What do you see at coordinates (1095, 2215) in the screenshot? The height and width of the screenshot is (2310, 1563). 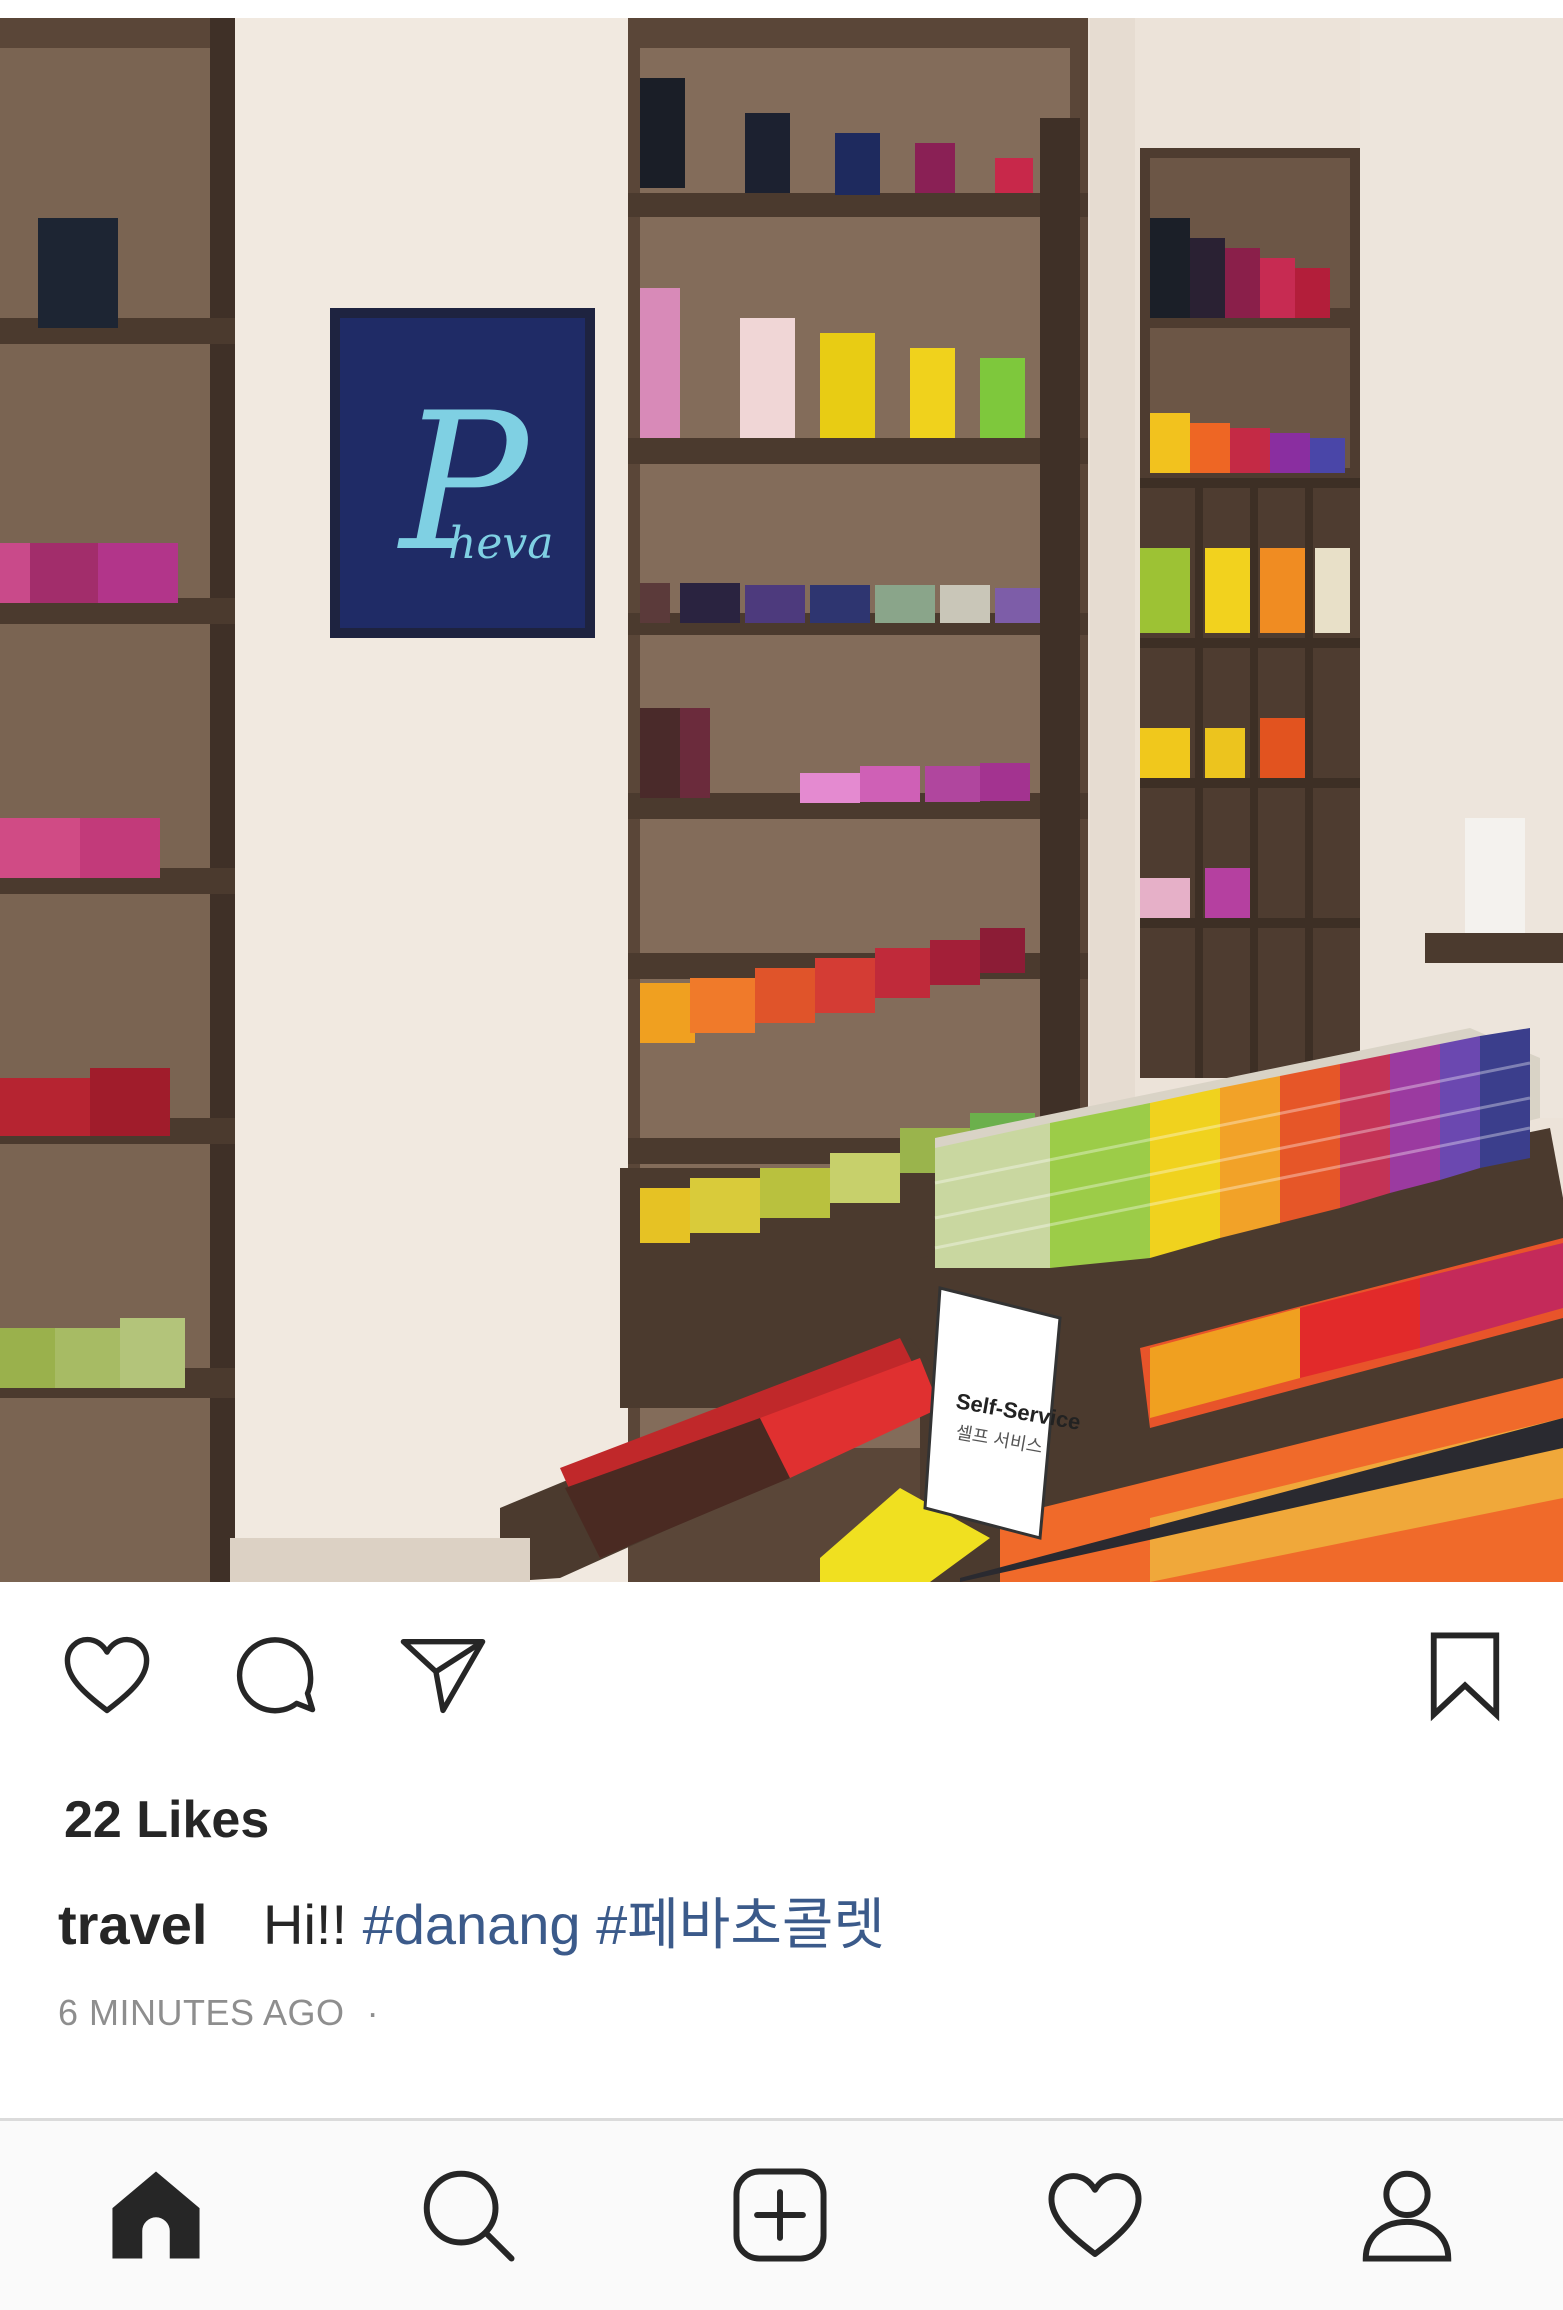 I see `heart-icon` at bounding box center [1095, 2215].